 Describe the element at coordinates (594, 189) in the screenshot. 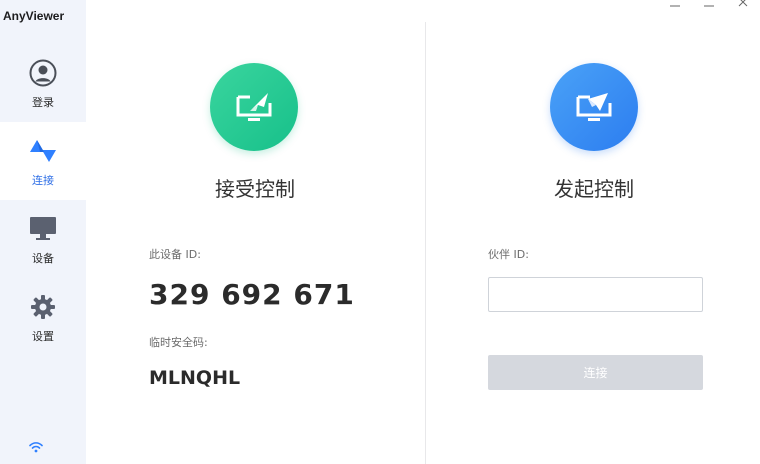

I see `initiate-control-title: 发起控制` at that location.